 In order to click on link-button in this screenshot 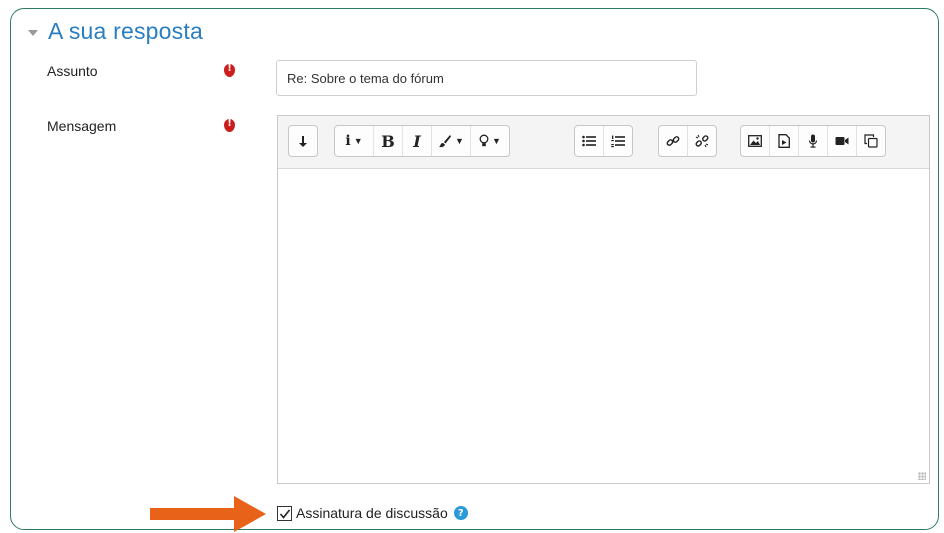, I will do `click(673, 141)`.